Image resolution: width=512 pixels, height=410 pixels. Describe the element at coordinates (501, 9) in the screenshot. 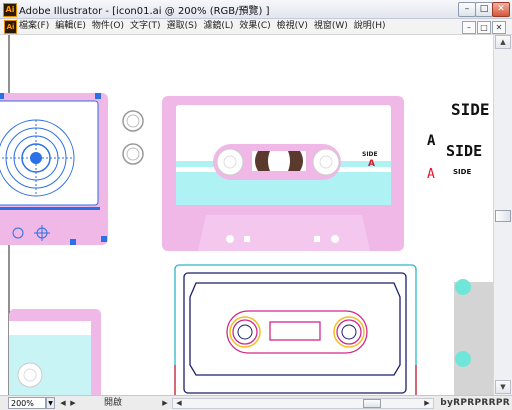

I see `close-button: ✕` at that location.